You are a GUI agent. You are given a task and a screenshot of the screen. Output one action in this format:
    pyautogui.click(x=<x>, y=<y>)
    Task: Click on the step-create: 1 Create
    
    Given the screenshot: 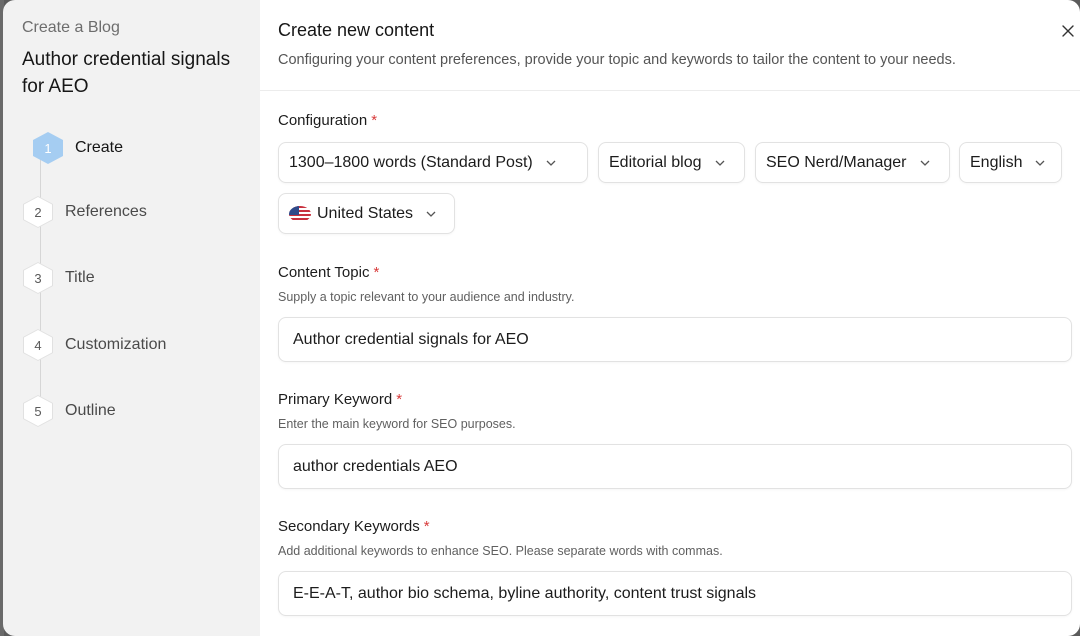 What is the action you would take?
    pyautogui.click(x=138, y=148)
    